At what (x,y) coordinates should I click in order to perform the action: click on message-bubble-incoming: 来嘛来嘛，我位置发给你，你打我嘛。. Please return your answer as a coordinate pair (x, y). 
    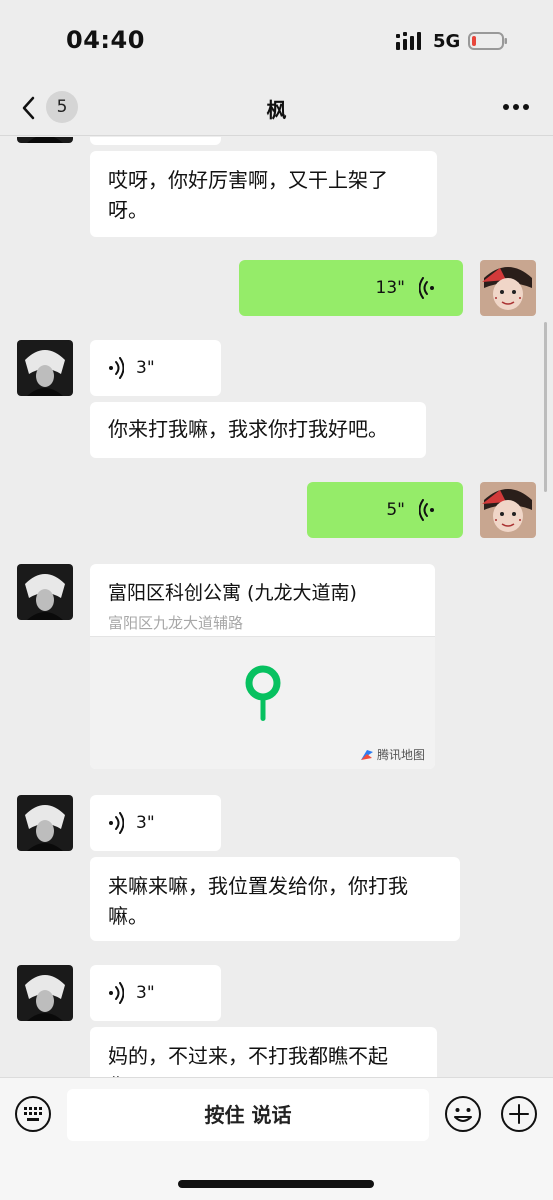
    Looking at the image, I should click on (275, 899).